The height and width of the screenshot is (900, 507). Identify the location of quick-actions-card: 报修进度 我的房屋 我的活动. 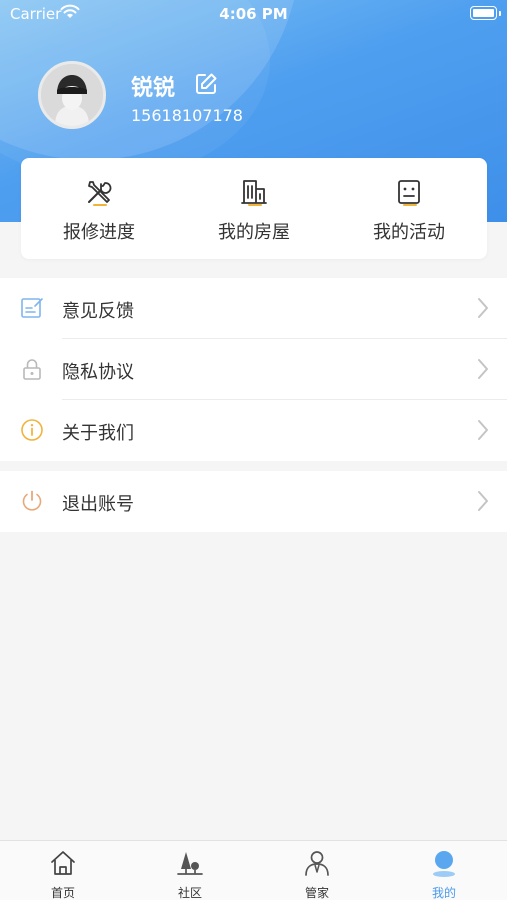
(254, 208).